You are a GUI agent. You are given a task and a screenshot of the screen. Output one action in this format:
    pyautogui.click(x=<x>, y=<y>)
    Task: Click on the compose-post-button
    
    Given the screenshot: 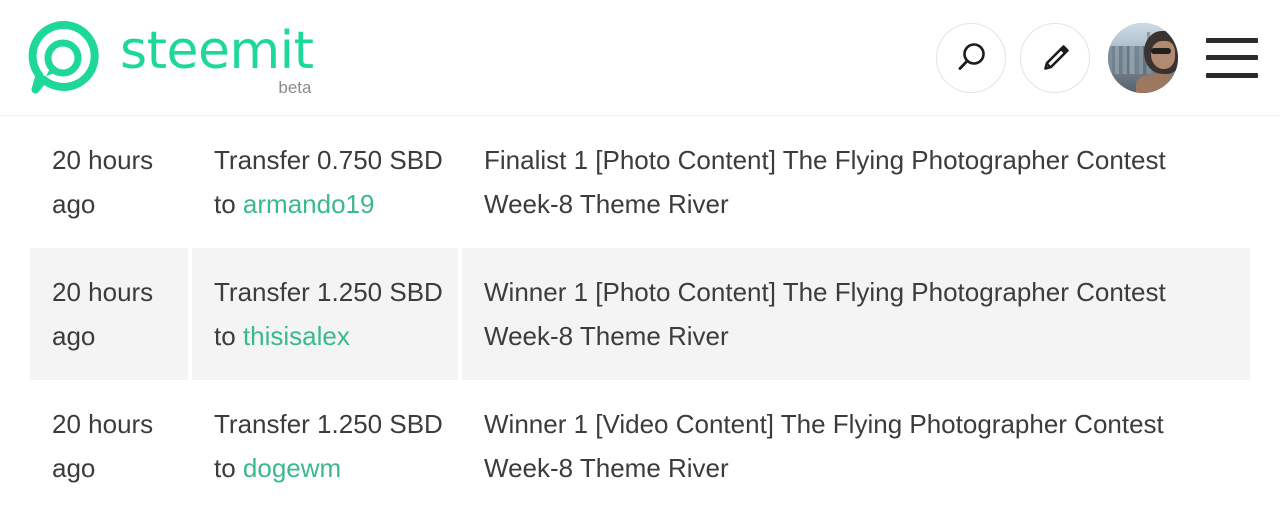 What is the action you would take?
    pyautogui.click(x=1055, y=57)
    